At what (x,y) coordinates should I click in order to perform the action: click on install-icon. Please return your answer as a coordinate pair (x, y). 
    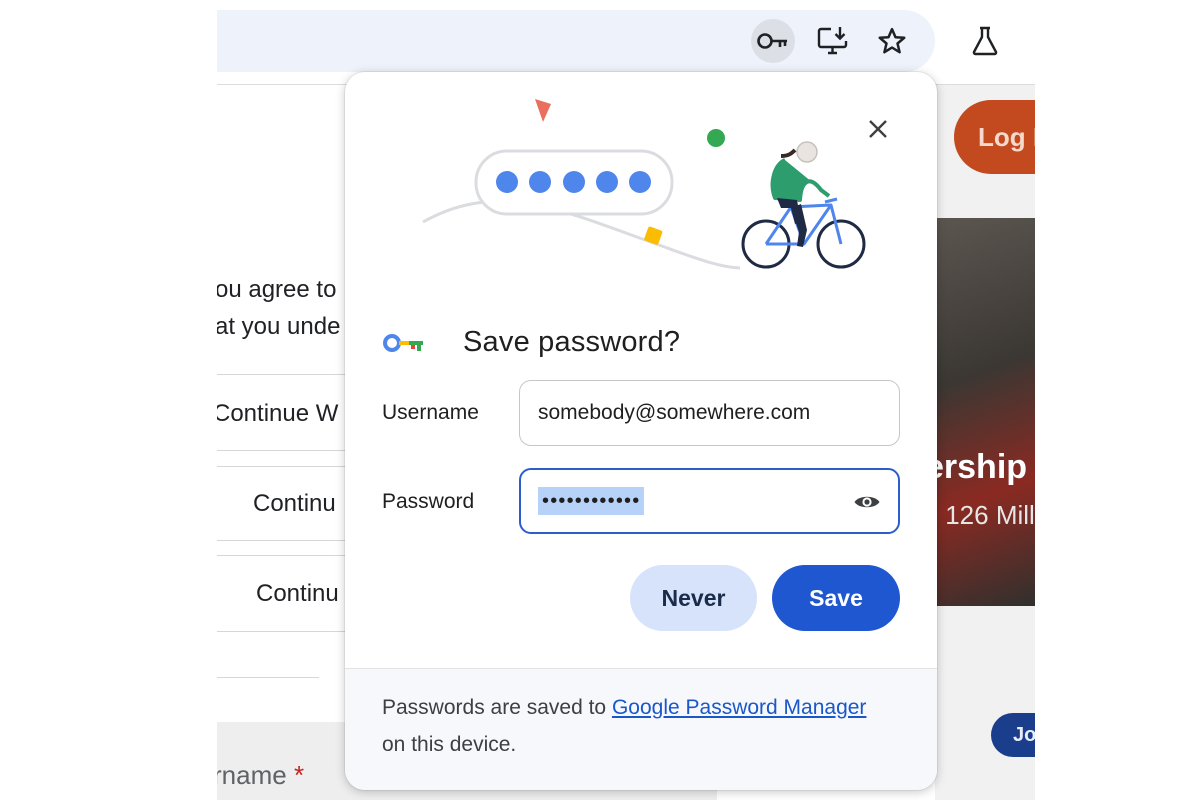
    Looking at the image, I should click on (832, 41).